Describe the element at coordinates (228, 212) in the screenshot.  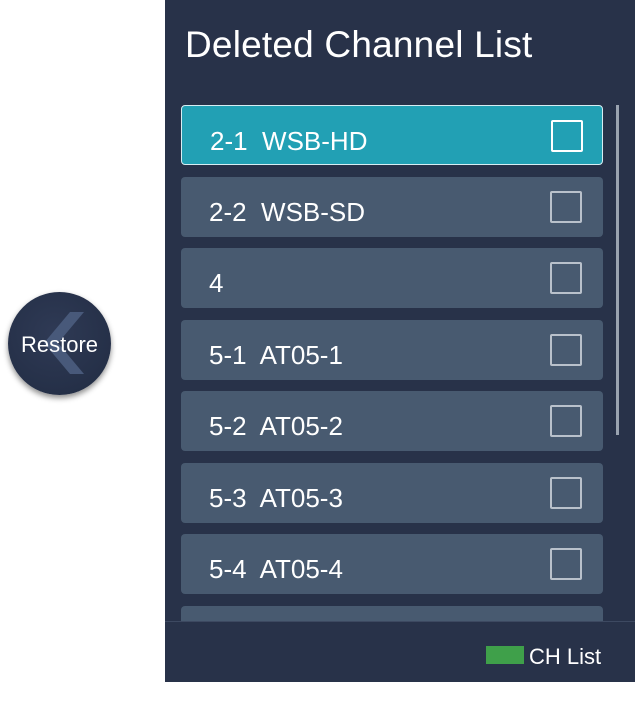
I see `channel-number: 2-2` at that location.